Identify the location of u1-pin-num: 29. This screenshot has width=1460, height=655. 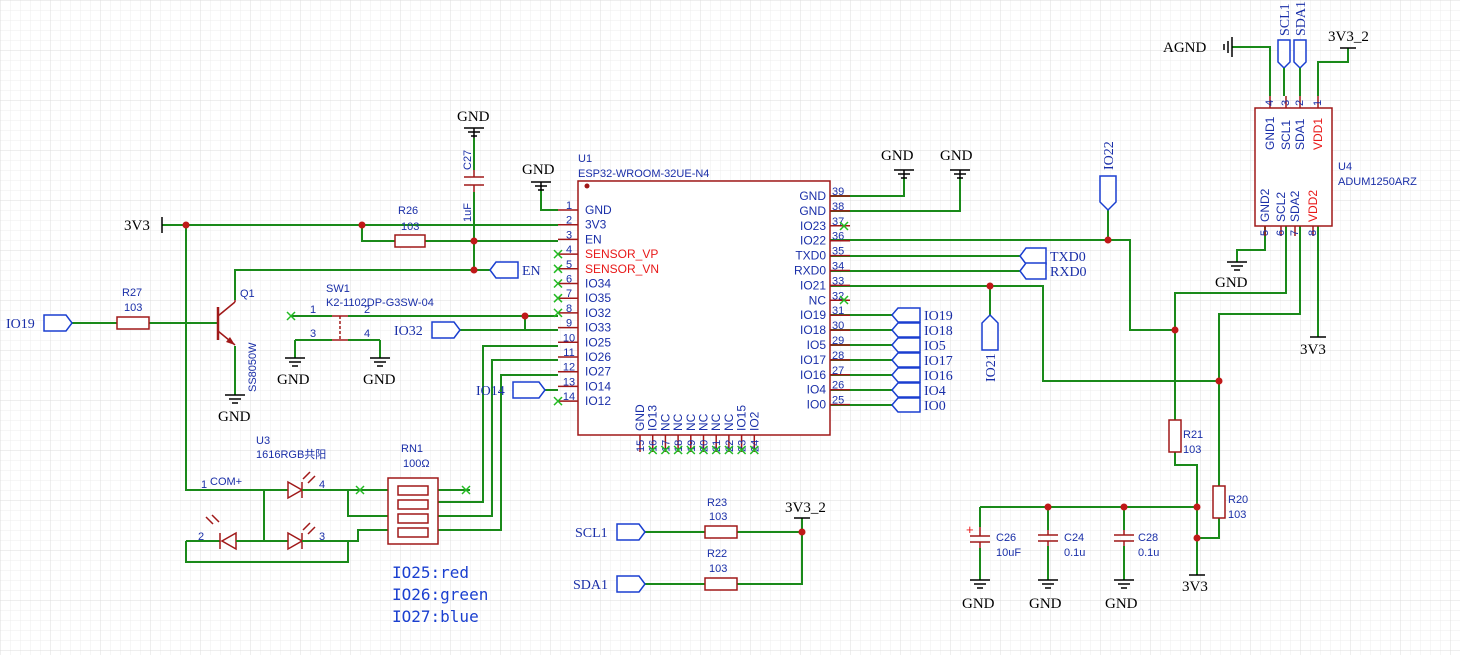
(838, 341).